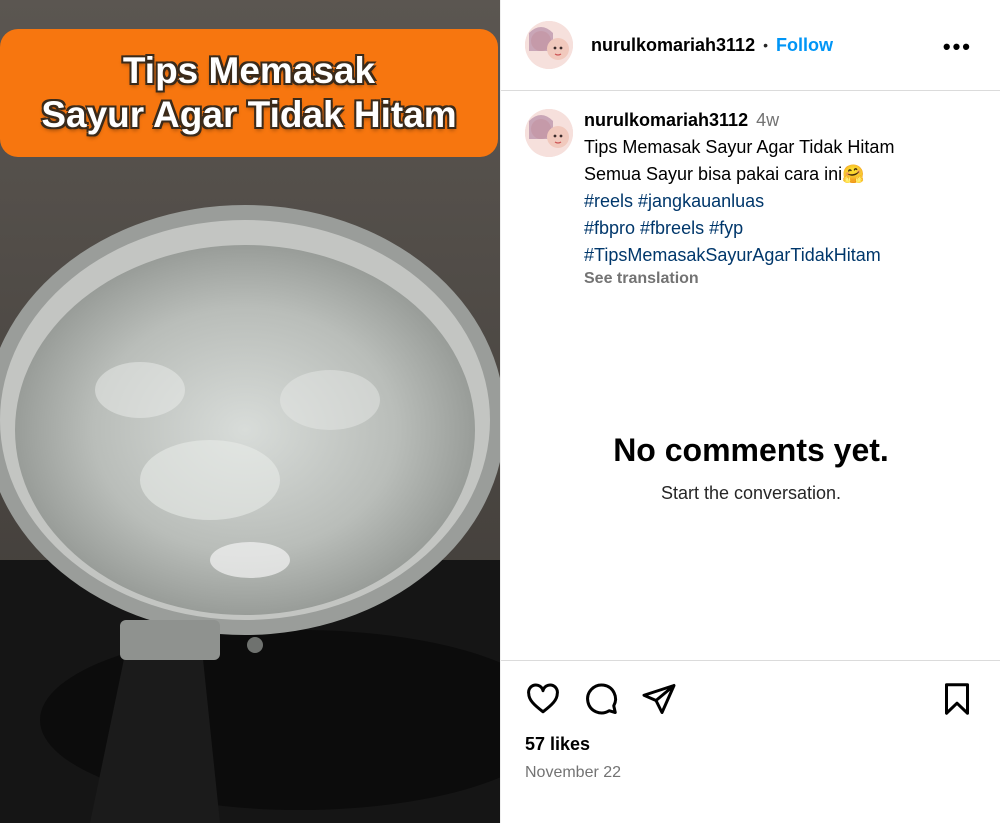 The image size is (1000, 824). I want to click on header-username: nurulkomariah3112, so click(673, 45).